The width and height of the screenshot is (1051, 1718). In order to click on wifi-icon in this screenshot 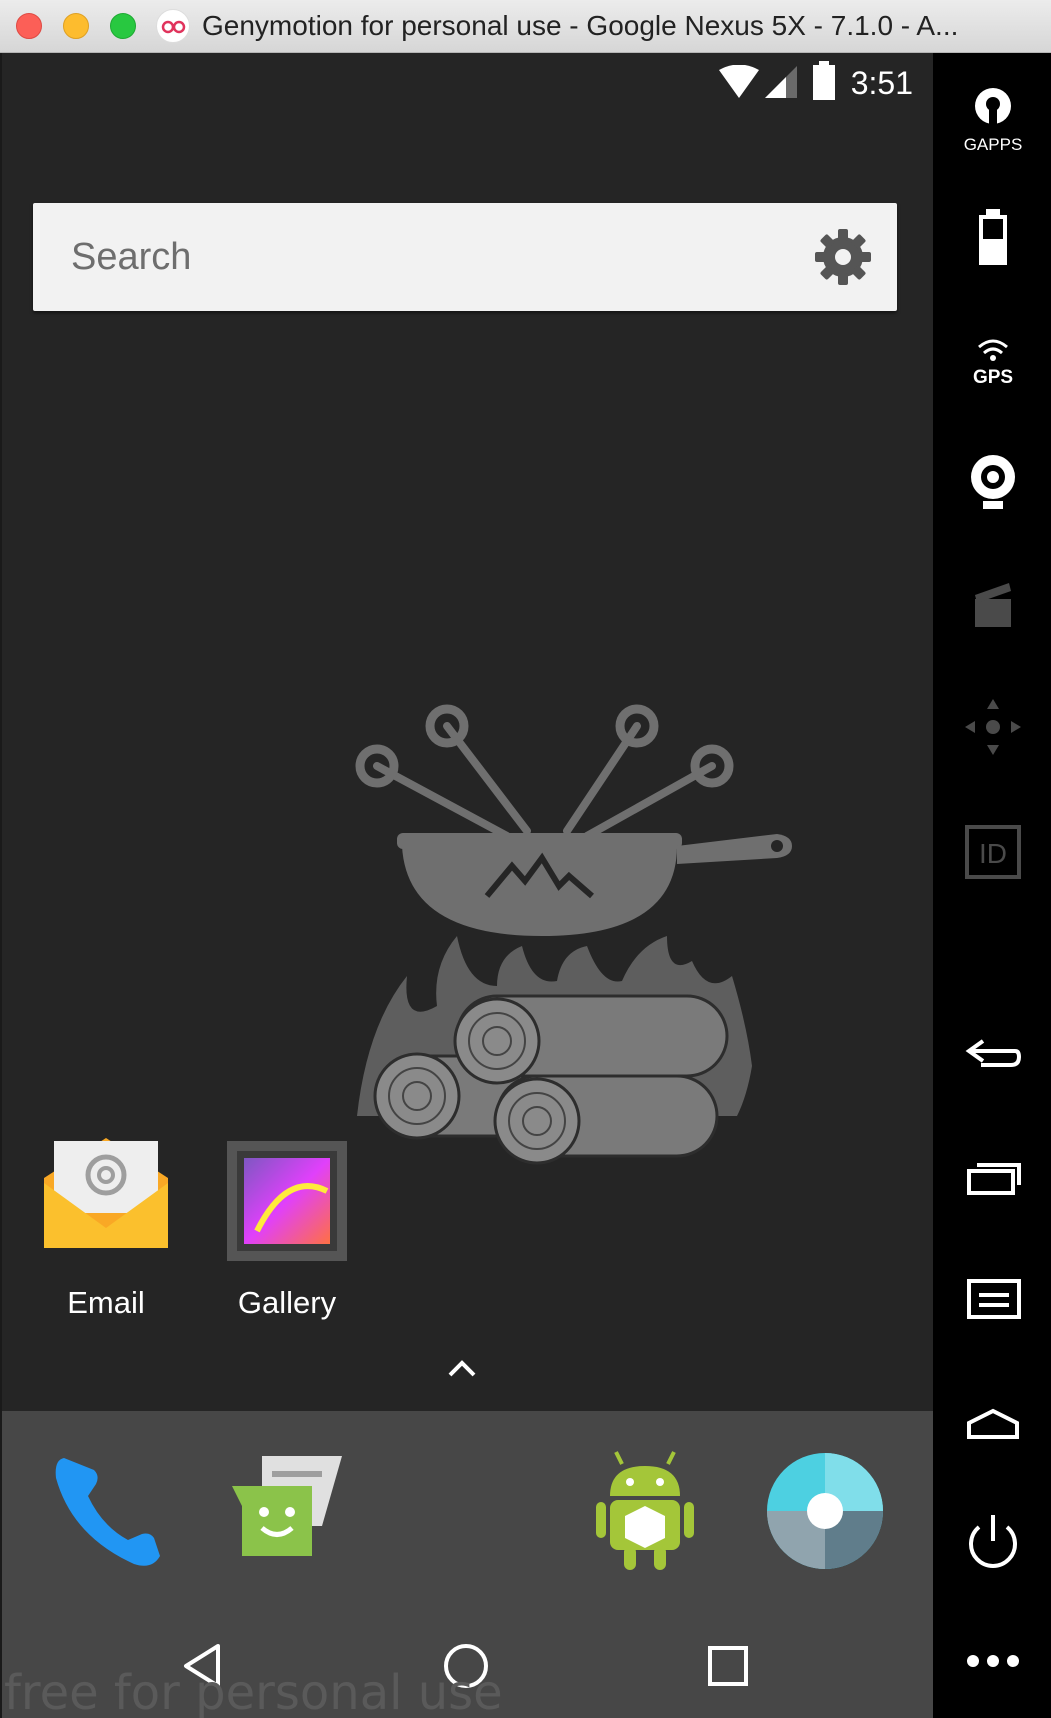, I will do `click(739, 81)`.